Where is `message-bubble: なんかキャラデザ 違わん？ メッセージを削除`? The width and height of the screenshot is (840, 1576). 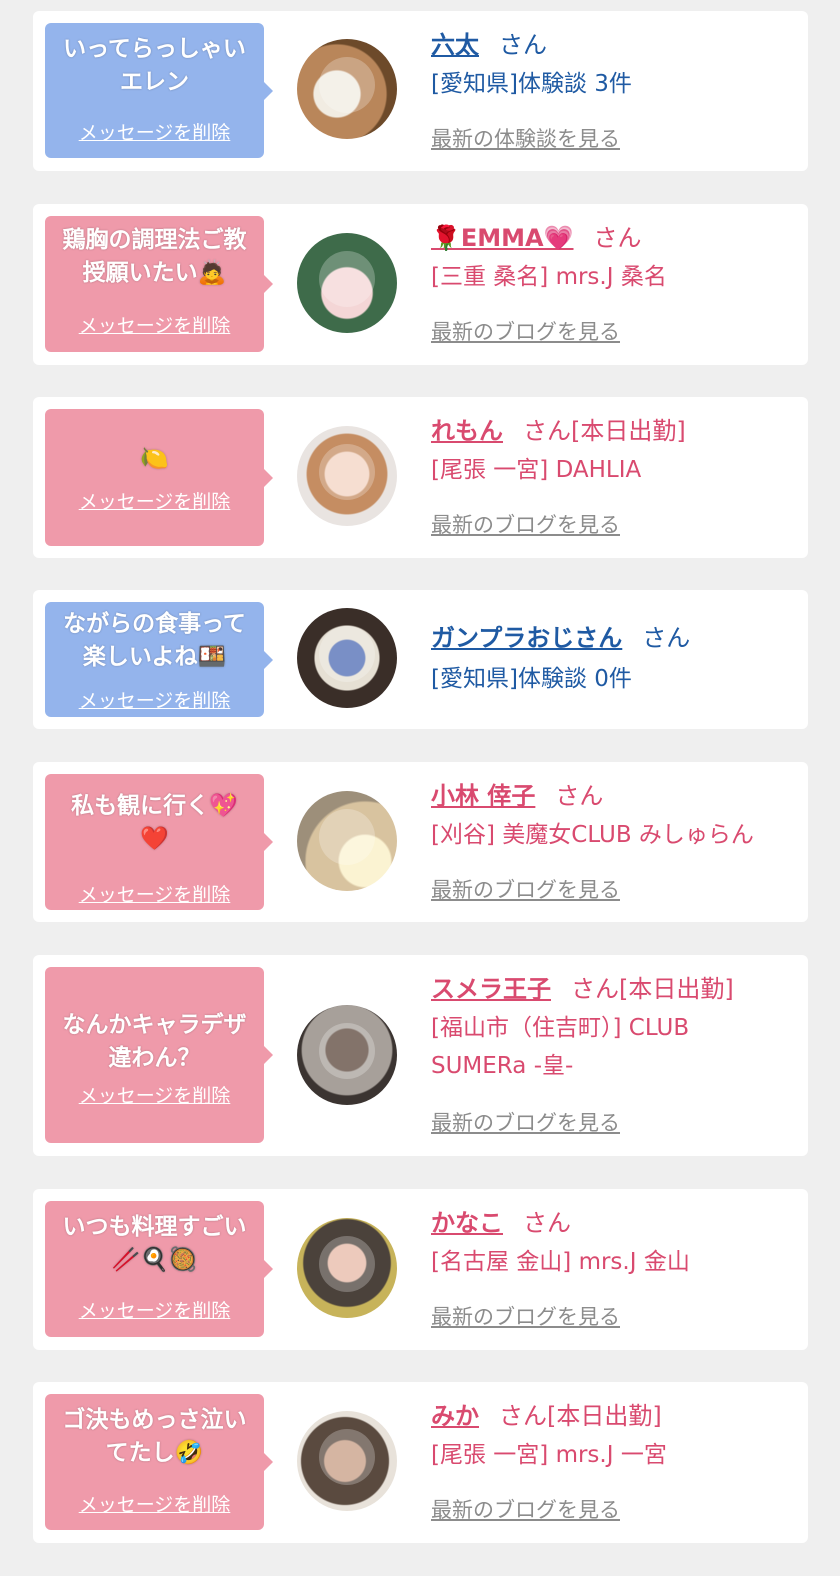
message-bubble: なんかキャラデザ 違わん？ メッセージを削除 is located at coordinates (159, 1055).